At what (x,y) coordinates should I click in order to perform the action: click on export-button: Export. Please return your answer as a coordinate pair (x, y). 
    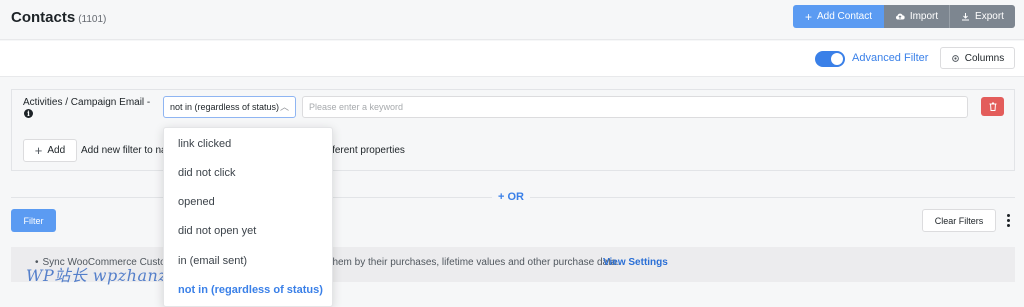
    Looking at the image, I should click on (982, 16).